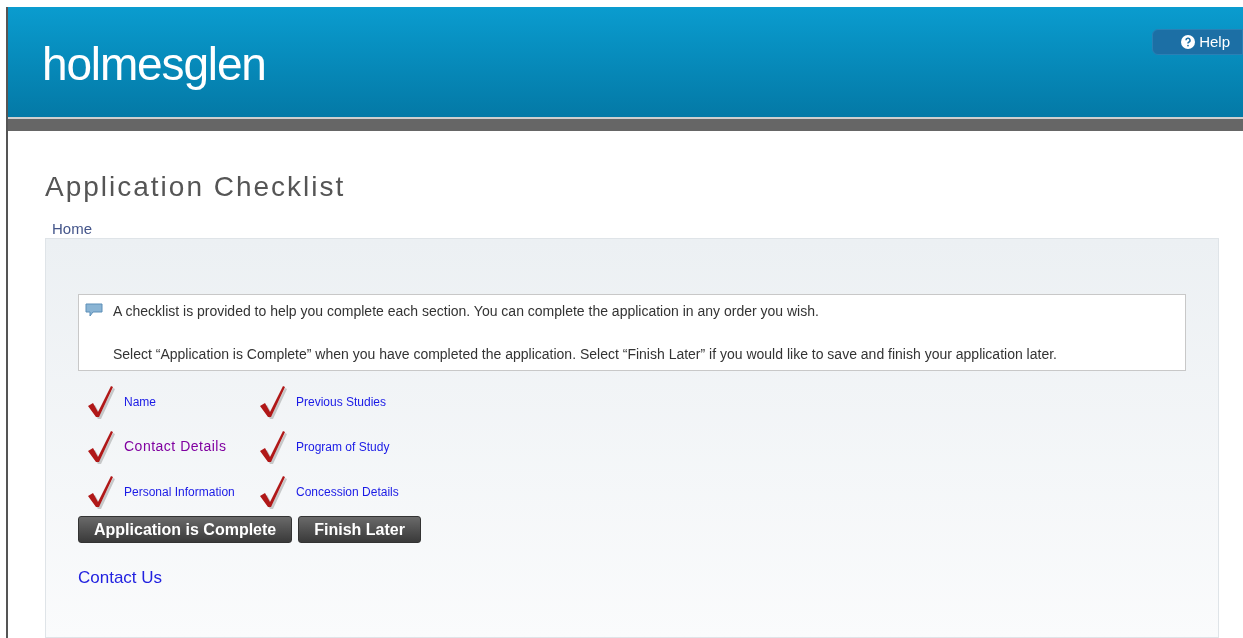  What do you see at coordinates (1188, 42) in the screenshot?
I see `help-icon` at bounding box center [1188, 42].